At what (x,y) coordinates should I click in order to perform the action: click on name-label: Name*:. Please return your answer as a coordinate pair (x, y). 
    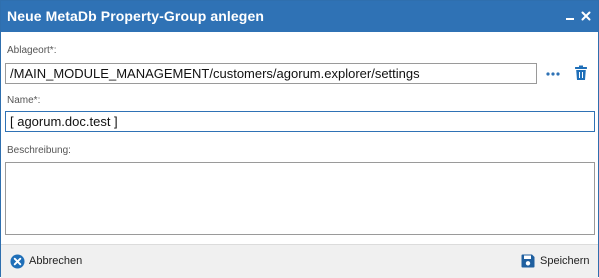
    Looking at the image, I should click on (24, 100).